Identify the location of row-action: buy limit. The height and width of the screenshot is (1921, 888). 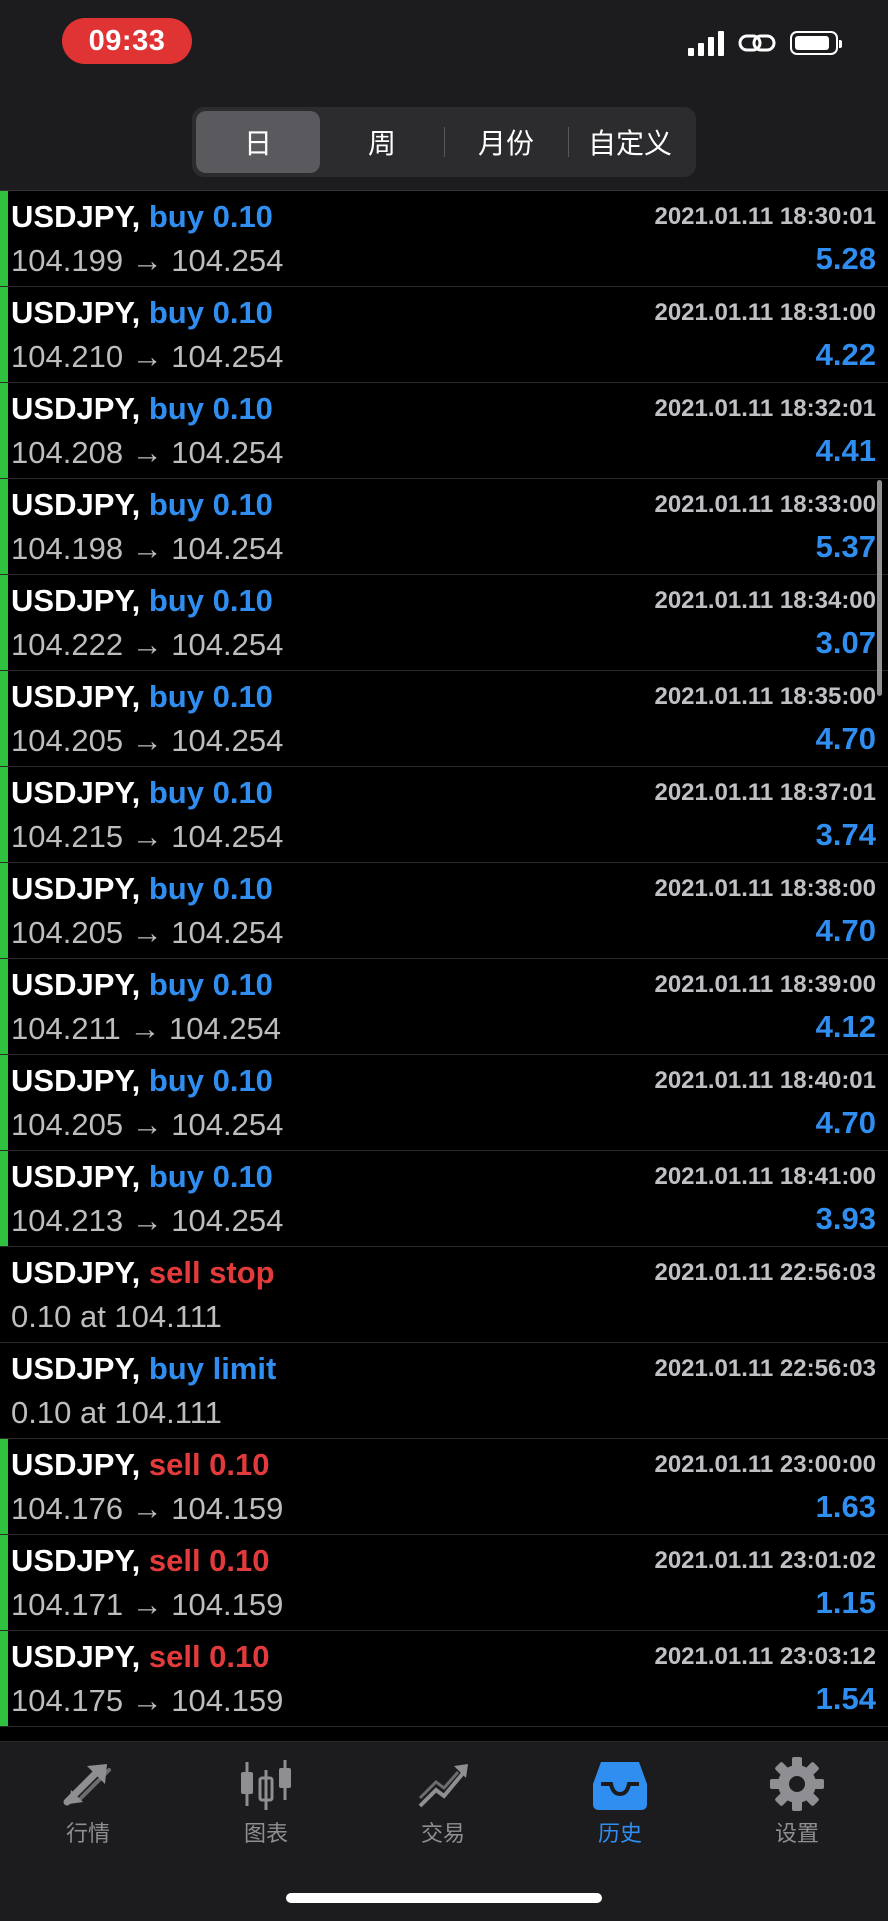
(212, 1368).